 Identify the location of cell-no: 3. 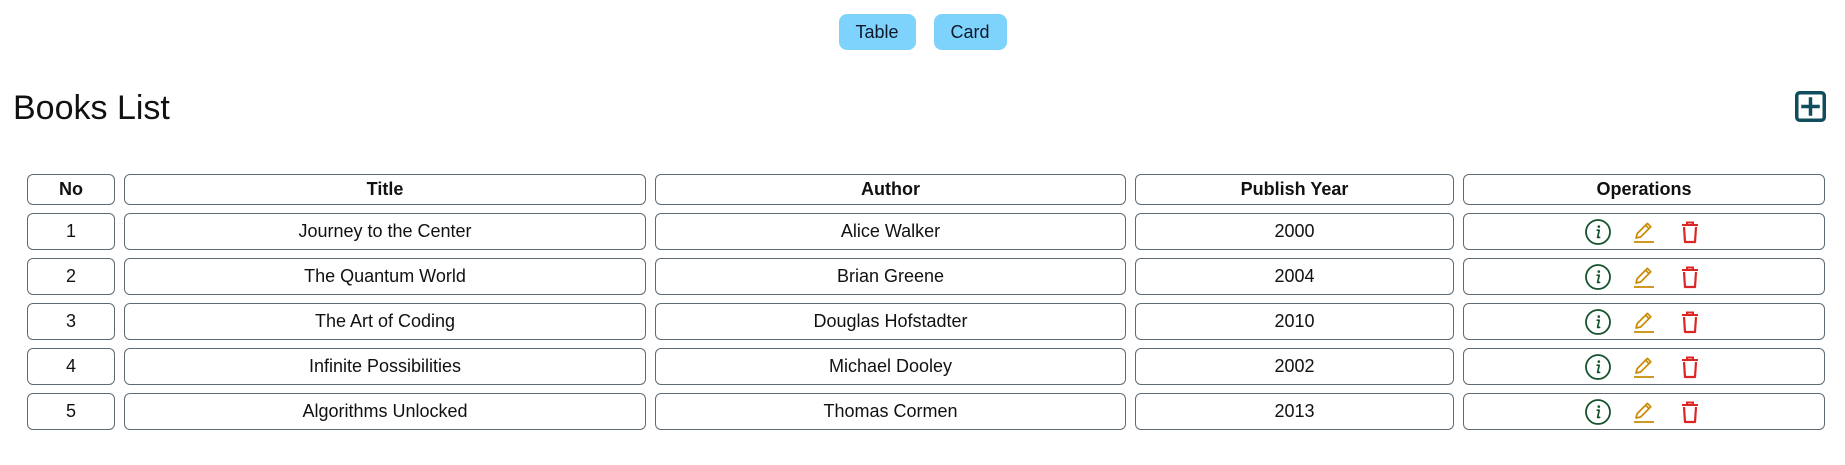
(71, 321).